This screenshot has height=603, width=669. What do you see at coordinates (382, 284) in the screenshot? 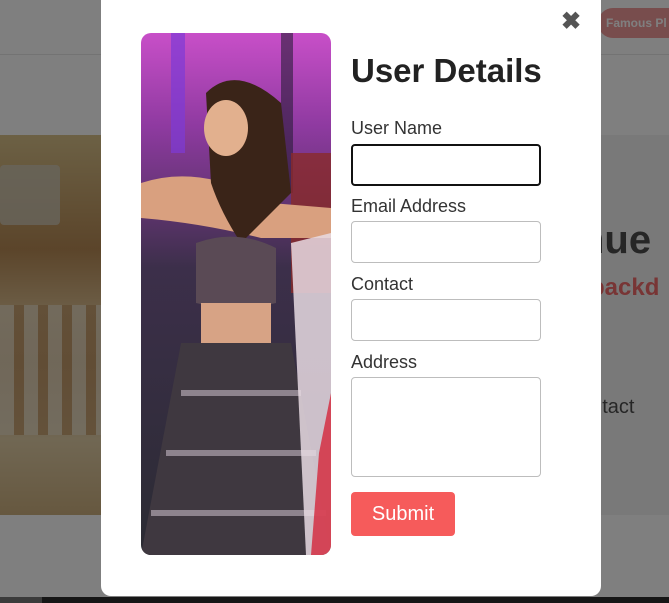
I see `contact-label: Contact` at bounding box center [382, 284].